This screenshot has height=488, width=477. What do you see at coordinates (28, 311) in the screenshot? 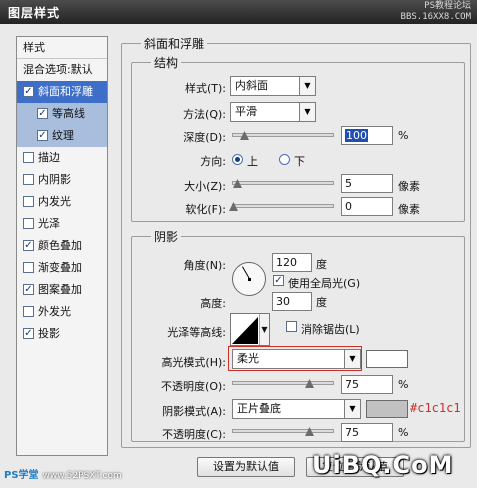
I see `outer-glow-checkbox` at bounding box center [28, 311].